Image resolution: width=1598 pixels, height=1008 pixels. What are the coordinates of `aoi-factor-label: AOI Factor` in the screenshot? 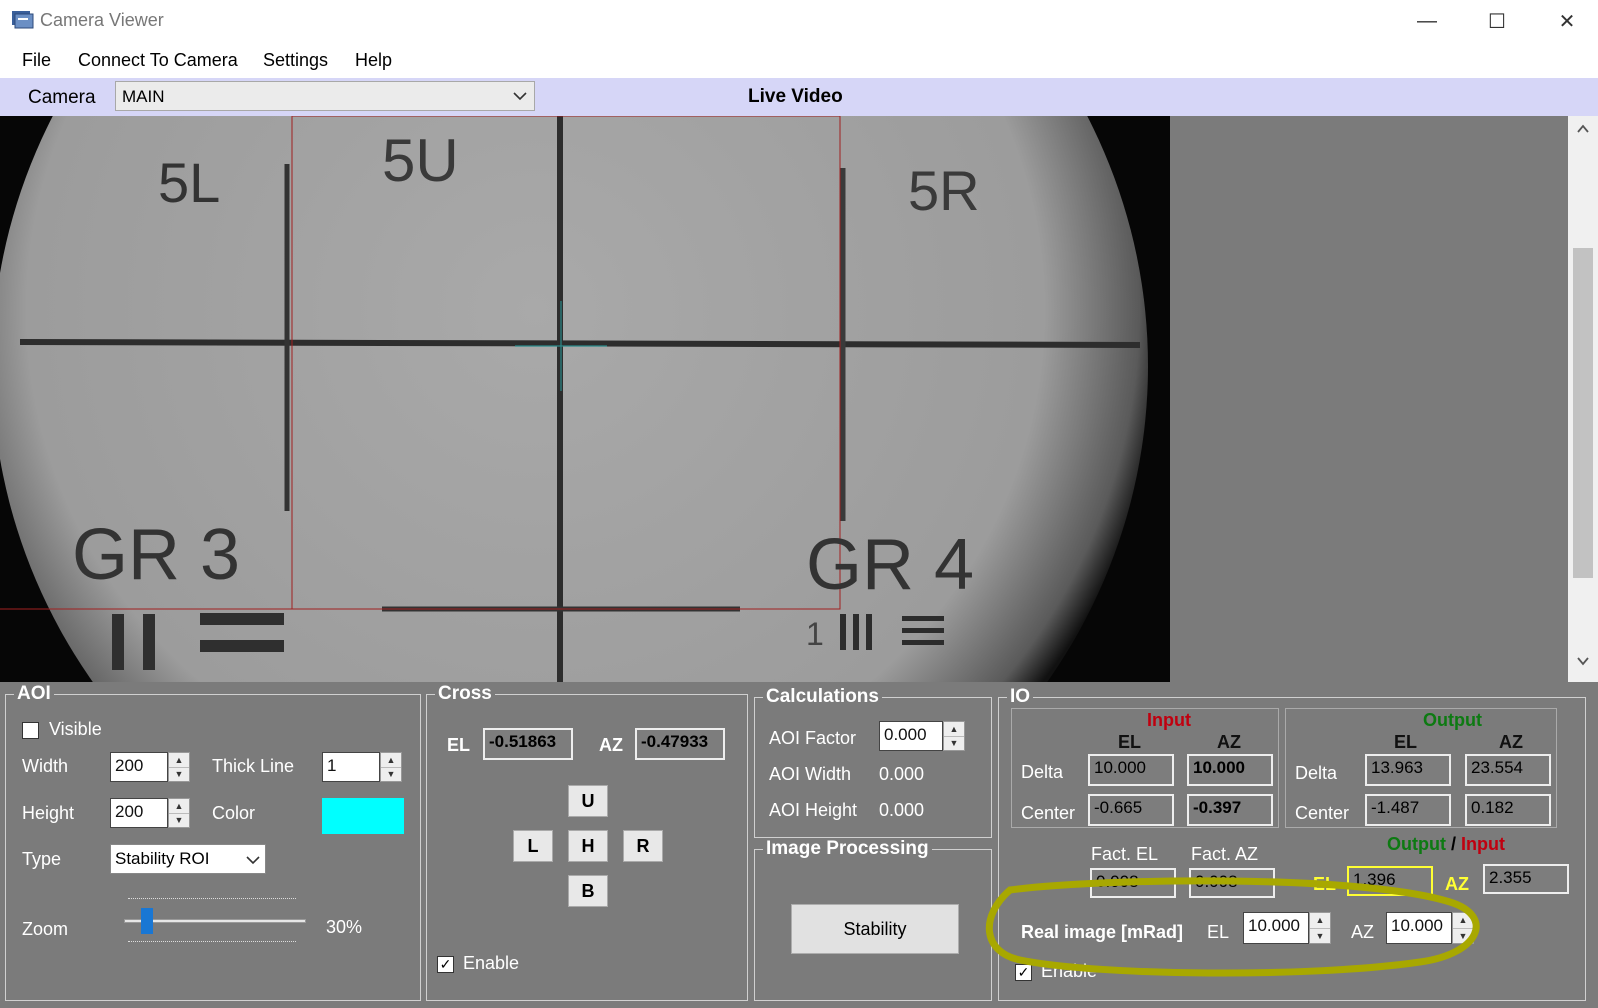 It's located at (813, 738).